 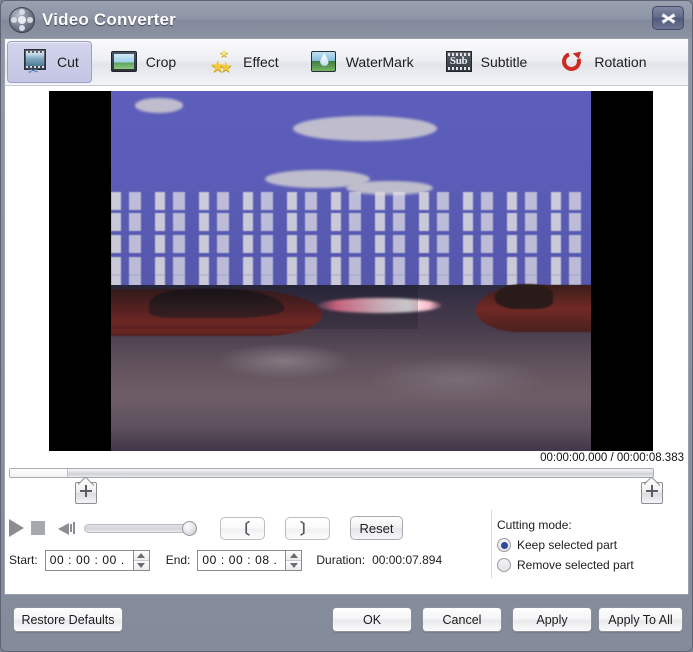 What do you see at coordinates (242, 528) in the screenshot?
I see `set-start-button: 〔` at bounding box center [242, 528].